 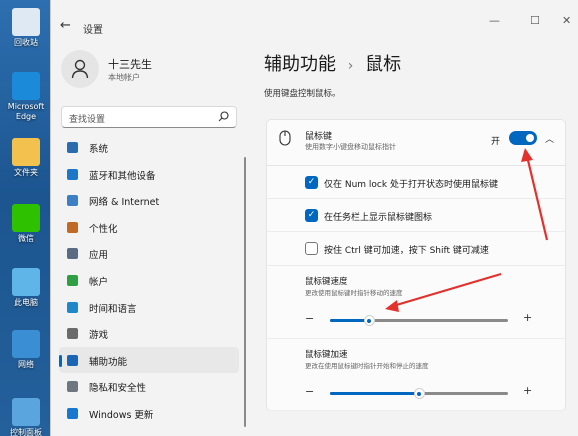 What do you see at coordinates (310, 391) in the screenshot?
I see `minus-icon: −` at bounding box center [310, 391].